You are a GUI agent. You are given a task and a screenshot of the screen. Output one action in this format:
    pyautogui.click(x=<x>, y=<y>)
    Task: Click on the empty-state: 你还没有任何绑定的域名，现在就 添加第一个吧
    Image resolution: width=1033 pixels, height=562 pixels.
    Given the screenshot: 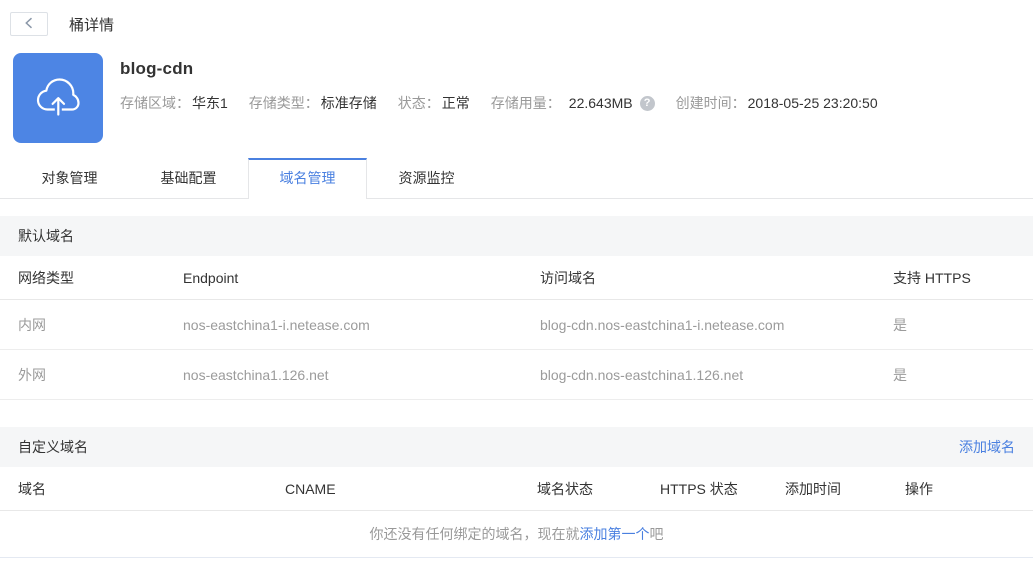 What is the action you would take?
    pyautogui.click(x=516, y=534)
    